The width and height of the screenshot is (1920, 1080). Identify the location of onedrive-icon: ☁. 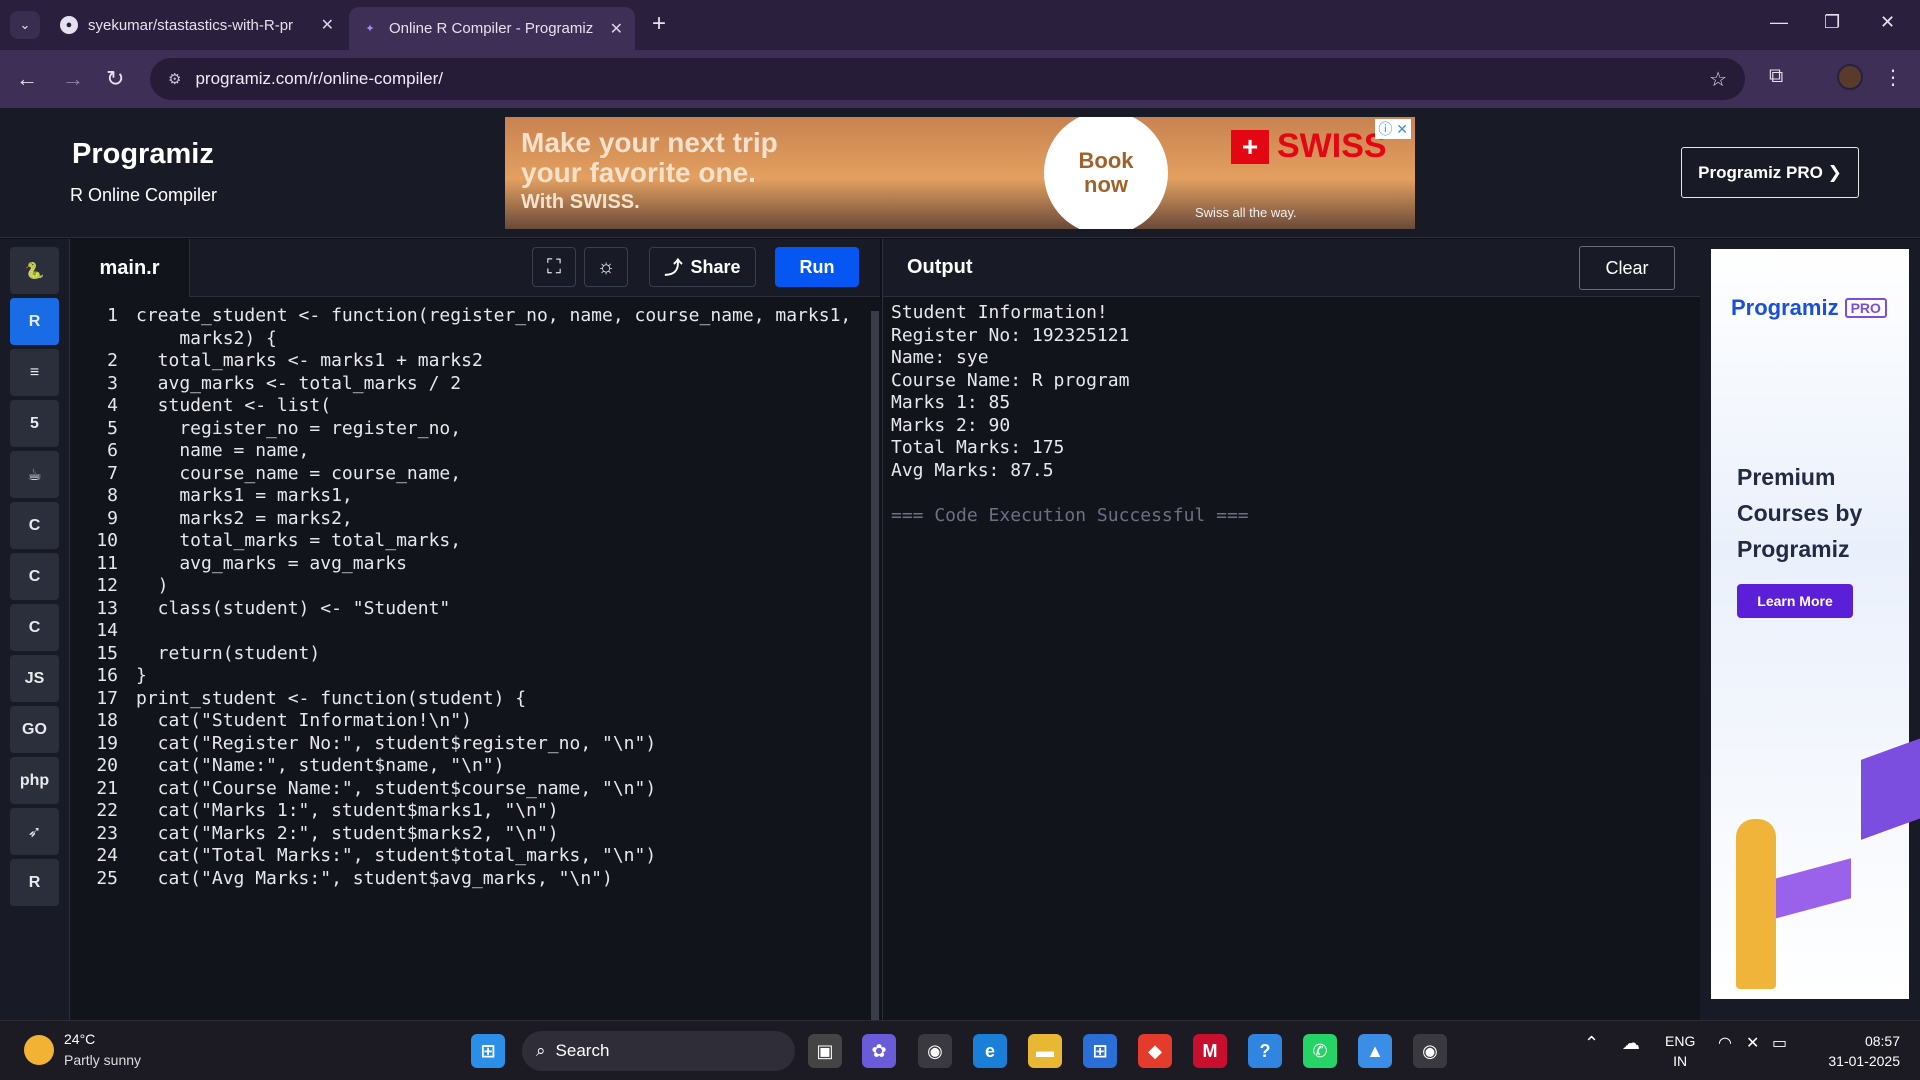
(1631, 1043).